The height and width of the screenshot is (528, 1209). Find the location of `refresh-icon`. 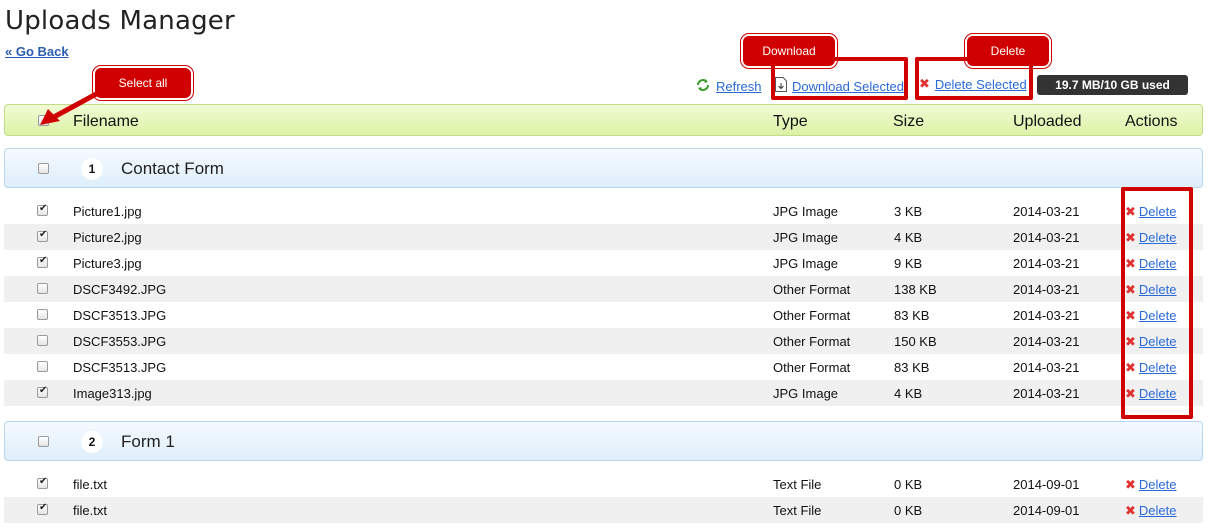

refresh-icon is located at coordinates (703, 86).